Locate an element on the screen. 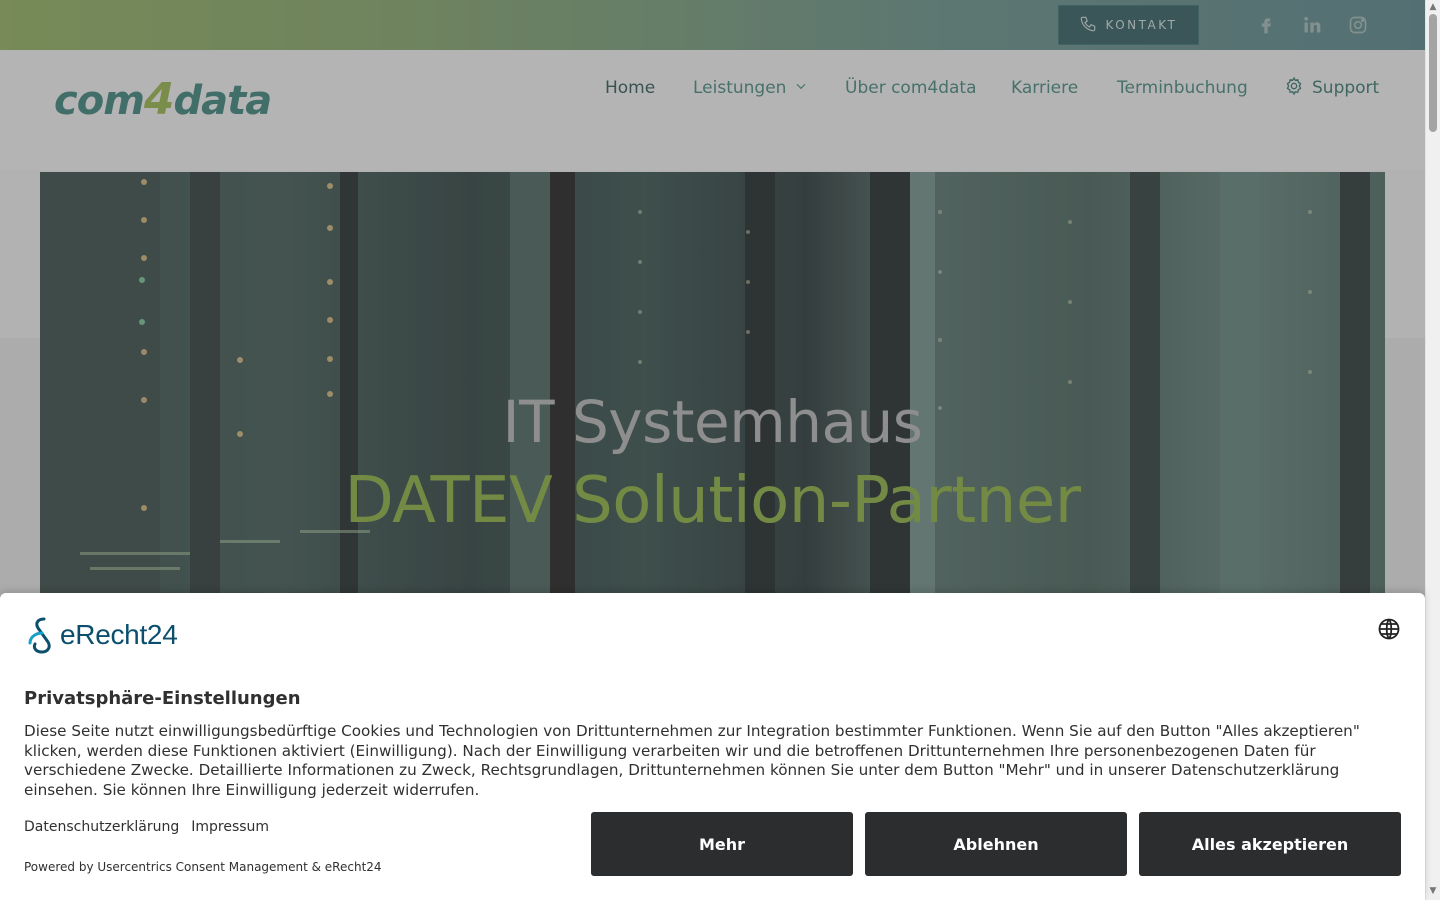 The height and width of the screenshot is (900, 1440). scroll-up-icon: ▲ is located at coordinates (1433, 7).